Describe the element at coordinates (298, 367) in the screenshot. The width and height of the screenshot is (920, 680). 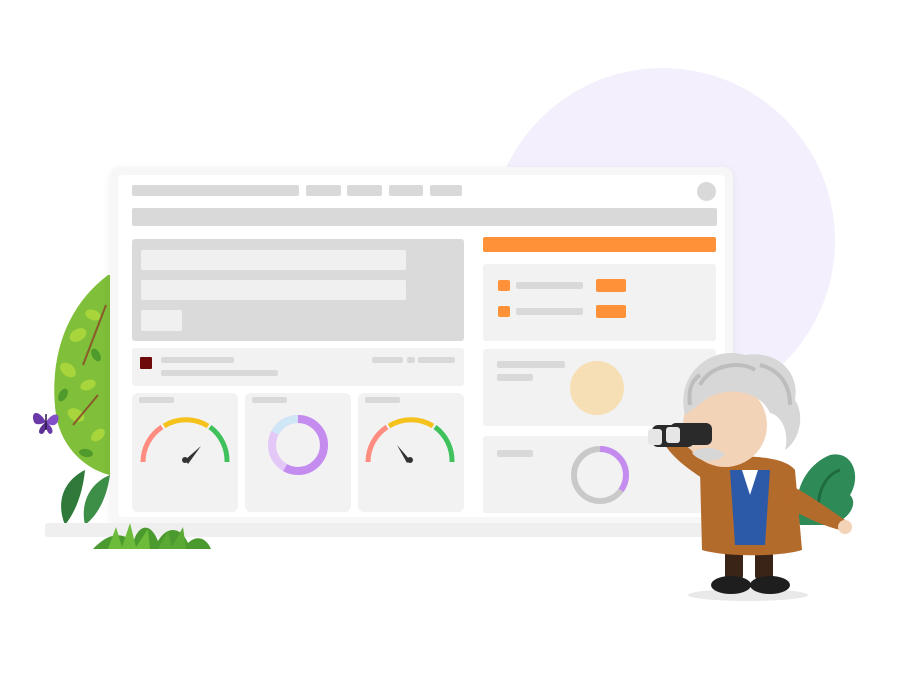
I see `record-row` at that location.